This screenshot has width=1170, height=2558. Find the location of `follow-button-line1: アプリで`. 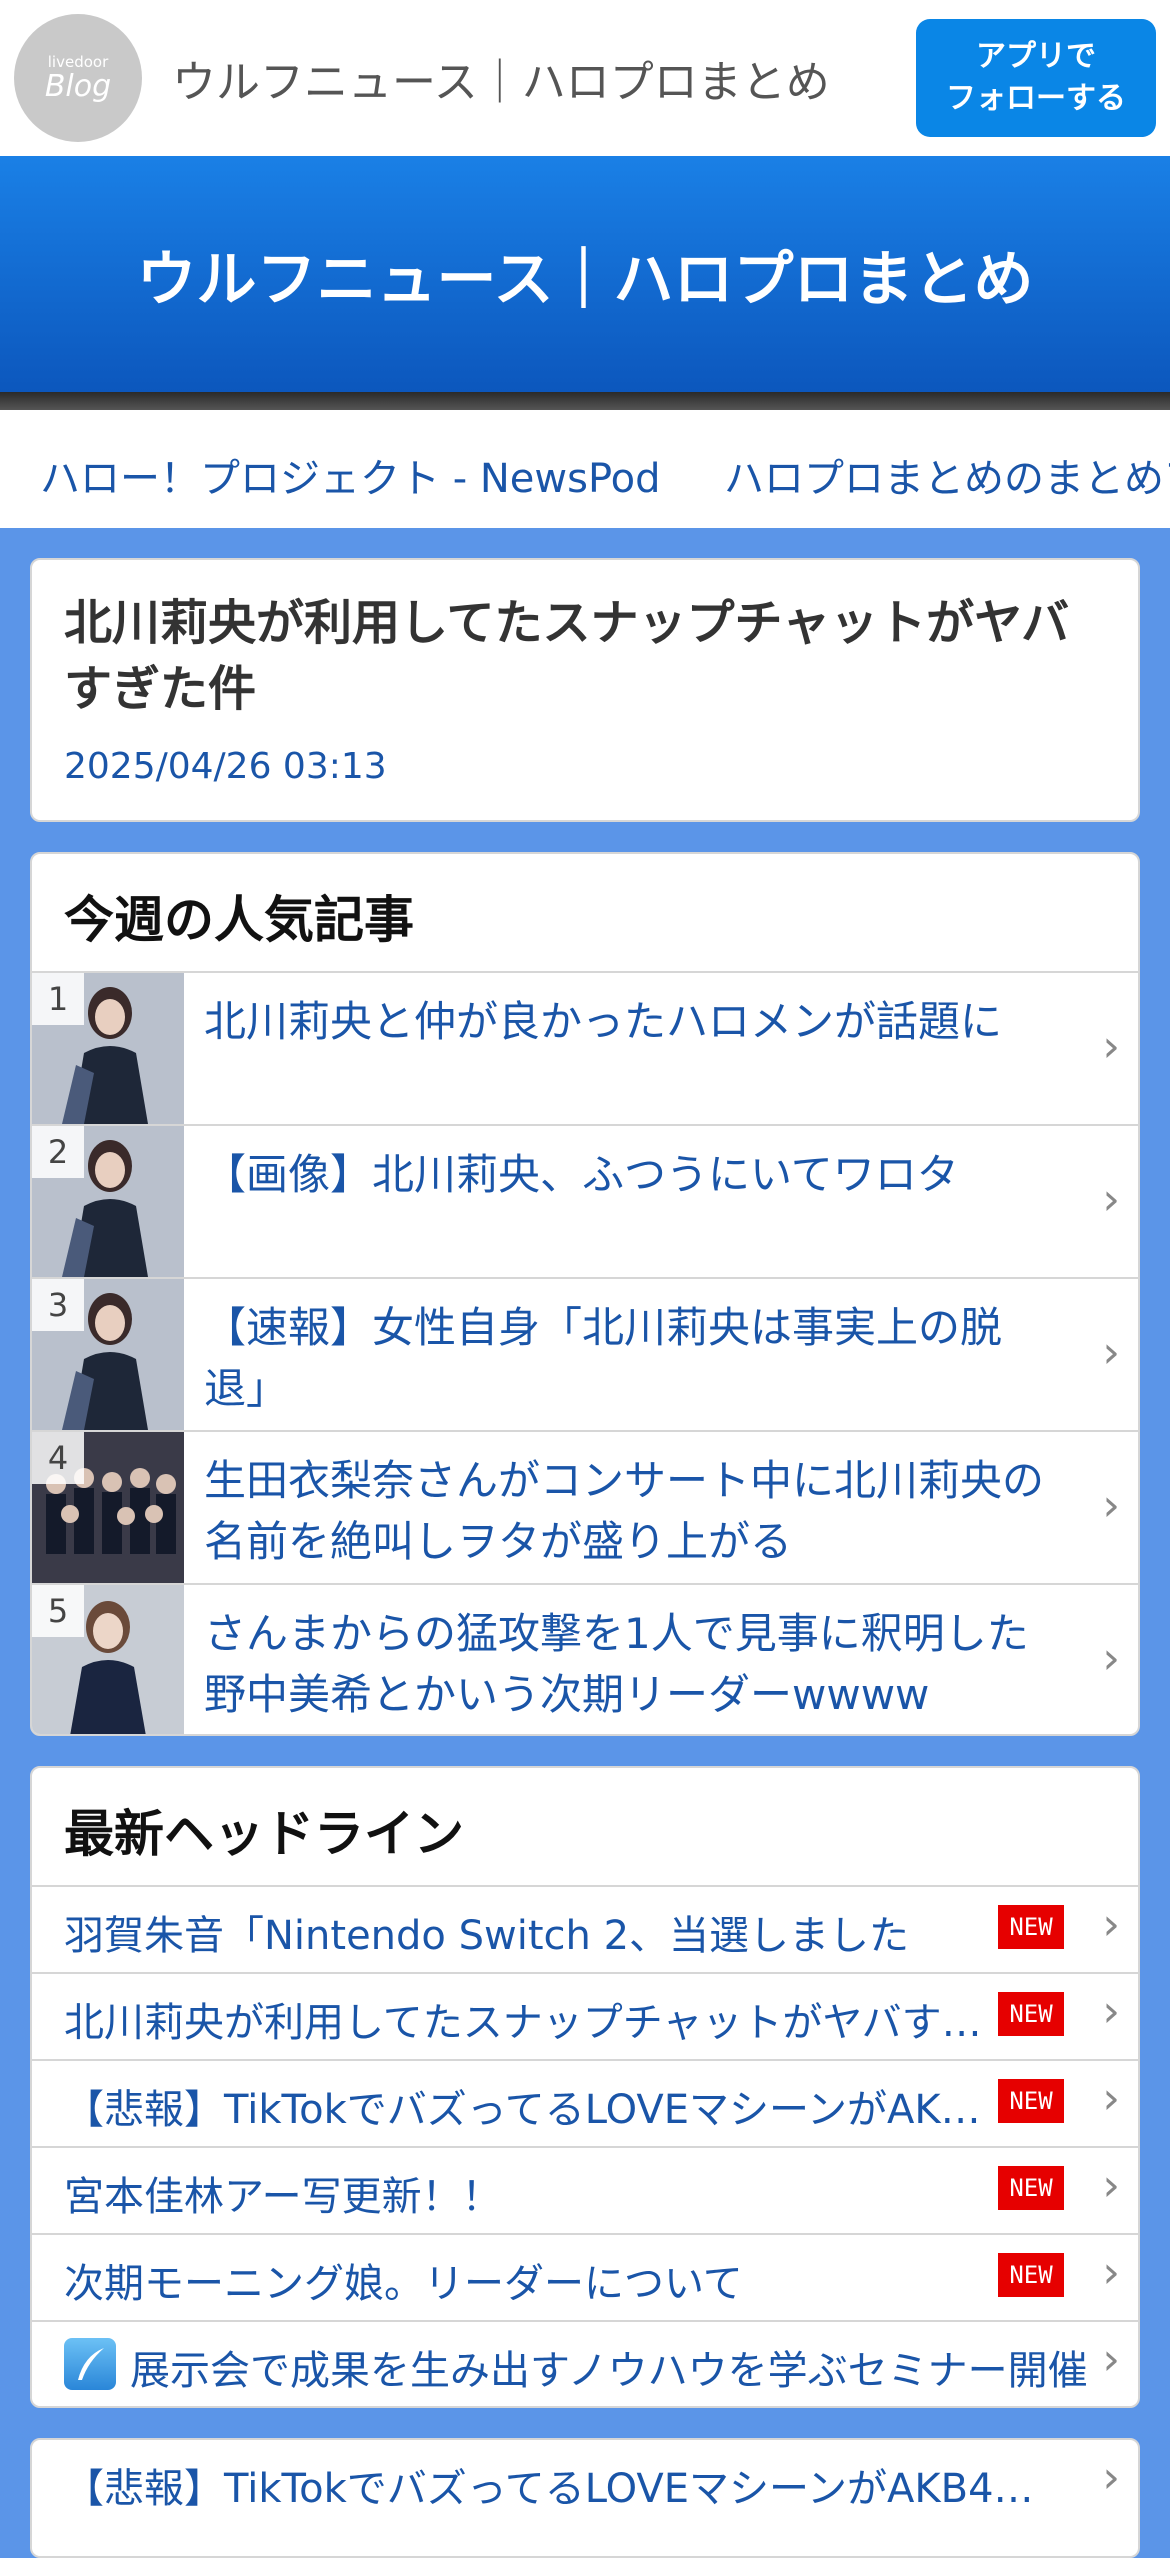

follow-button-line1: アプリで is located at coordinates (1036, 56).